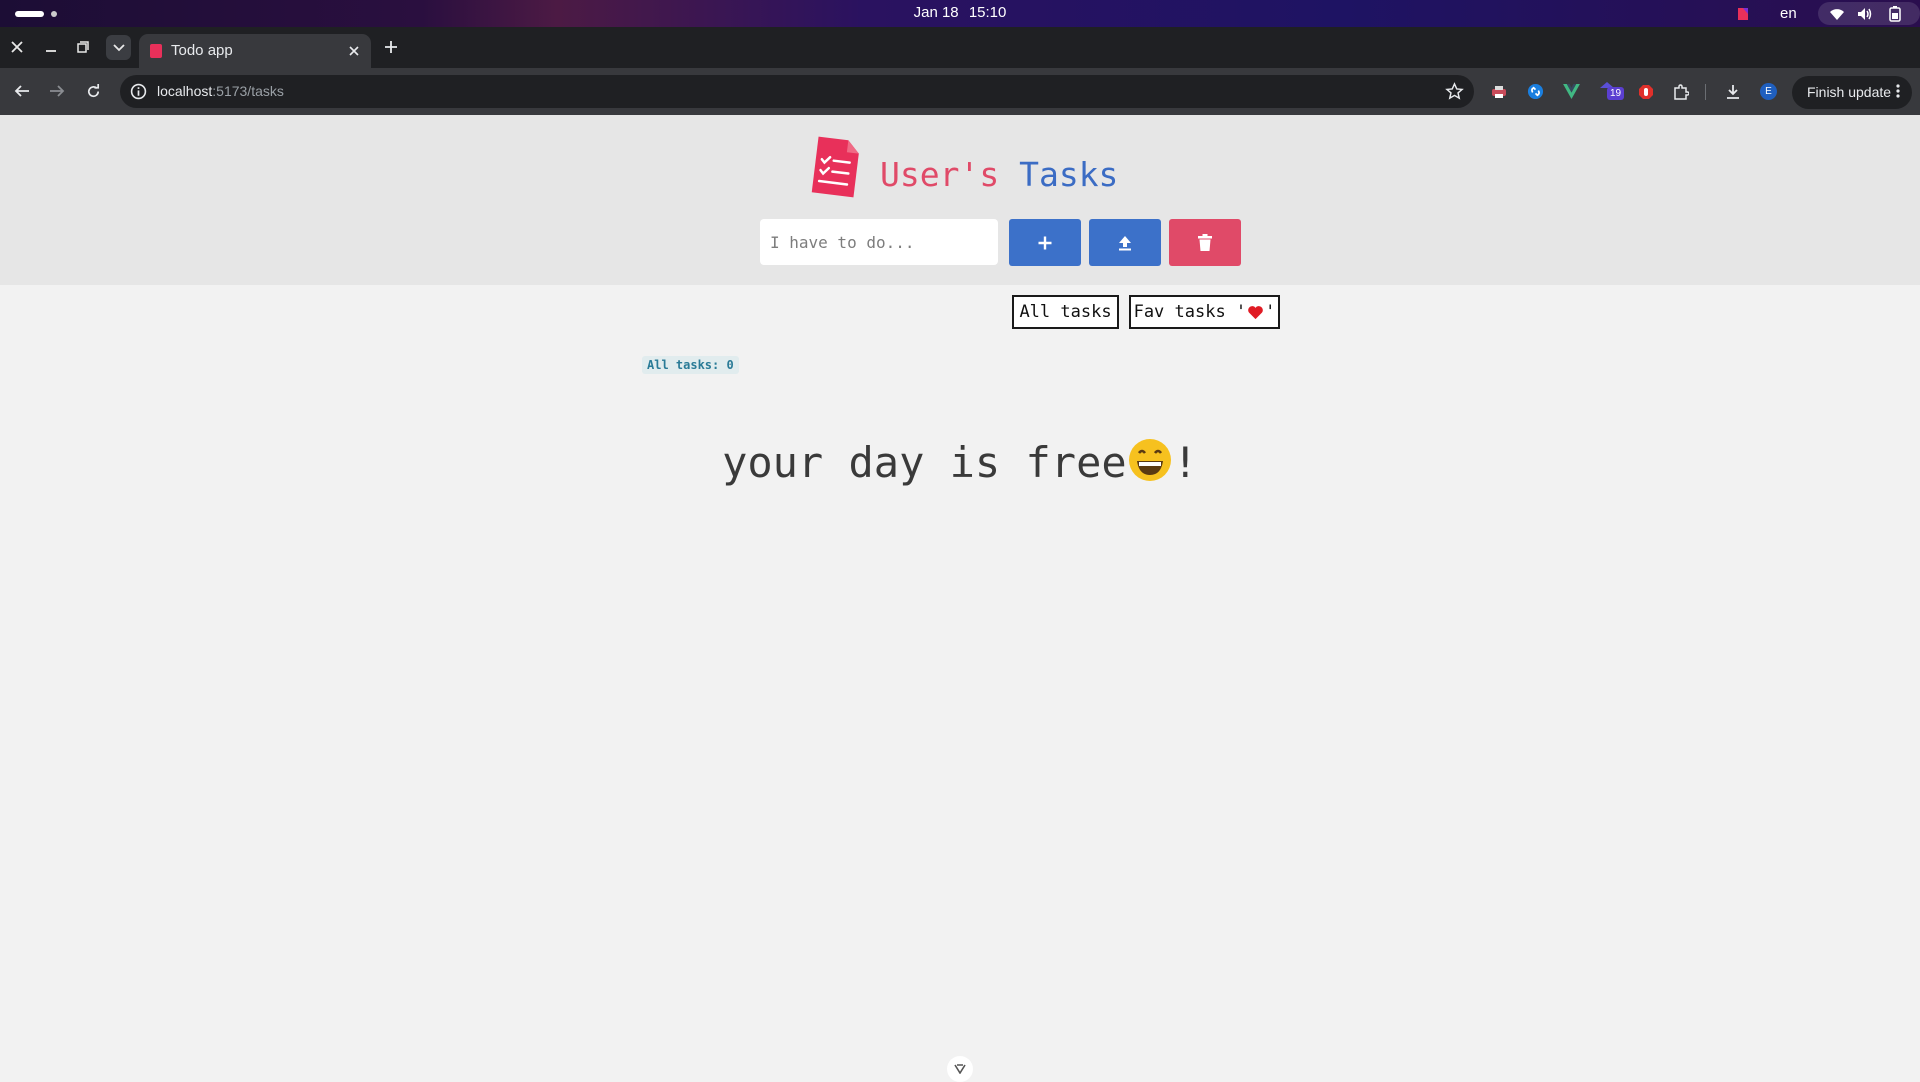 This screenshot has height=1082, width=1920. What do you see at coordinates (93, 91) in the screenshot?
I see `reload-icon` at bounding box center [93, 91].